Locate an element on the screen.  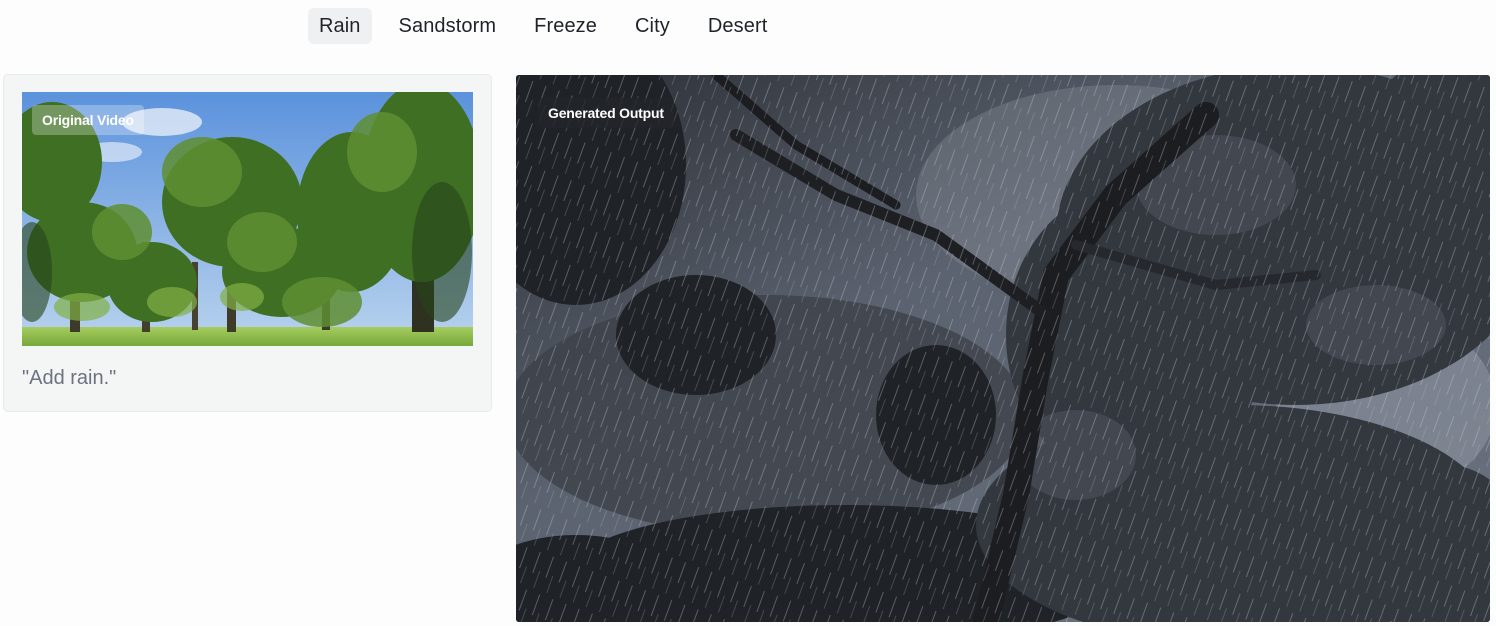
tab-sandstorm: Sandstorm is located at coordinates (448, 26).